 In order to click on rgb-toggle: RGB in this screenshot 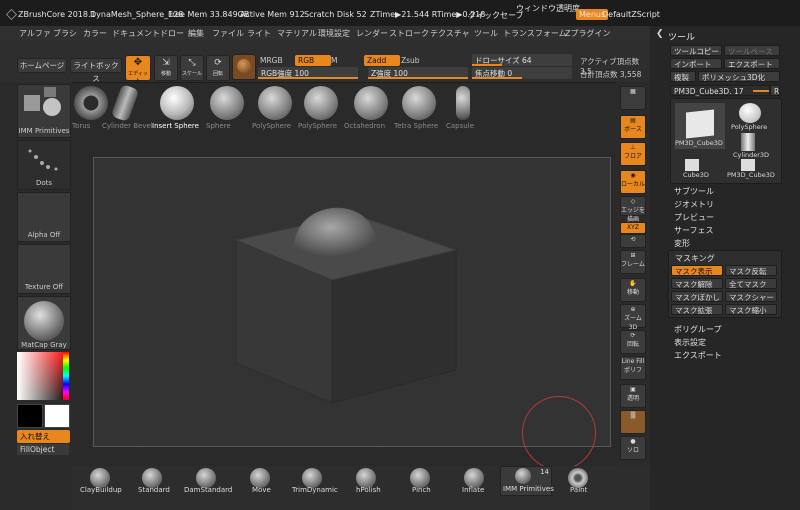, I will do `click(313, 60)`.